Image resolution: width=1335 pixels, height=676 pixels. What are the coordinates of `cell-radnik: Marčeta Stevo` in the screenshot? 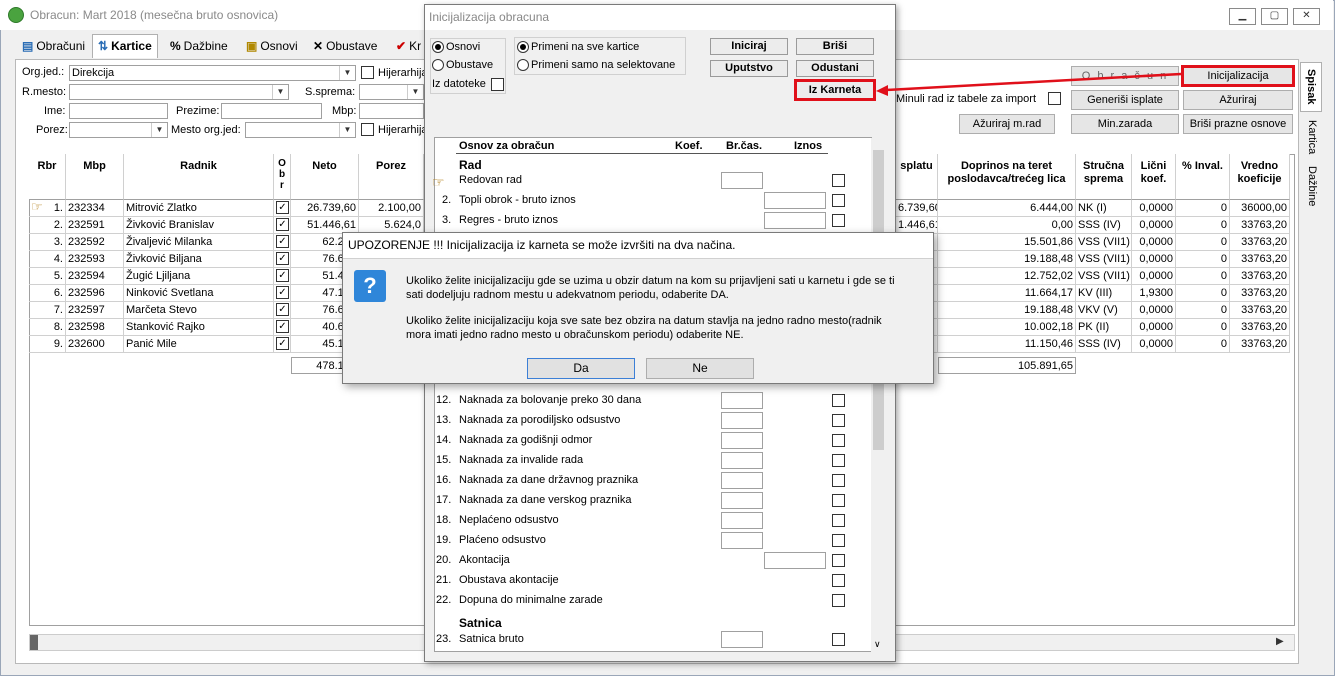 It's located at (199, 310).